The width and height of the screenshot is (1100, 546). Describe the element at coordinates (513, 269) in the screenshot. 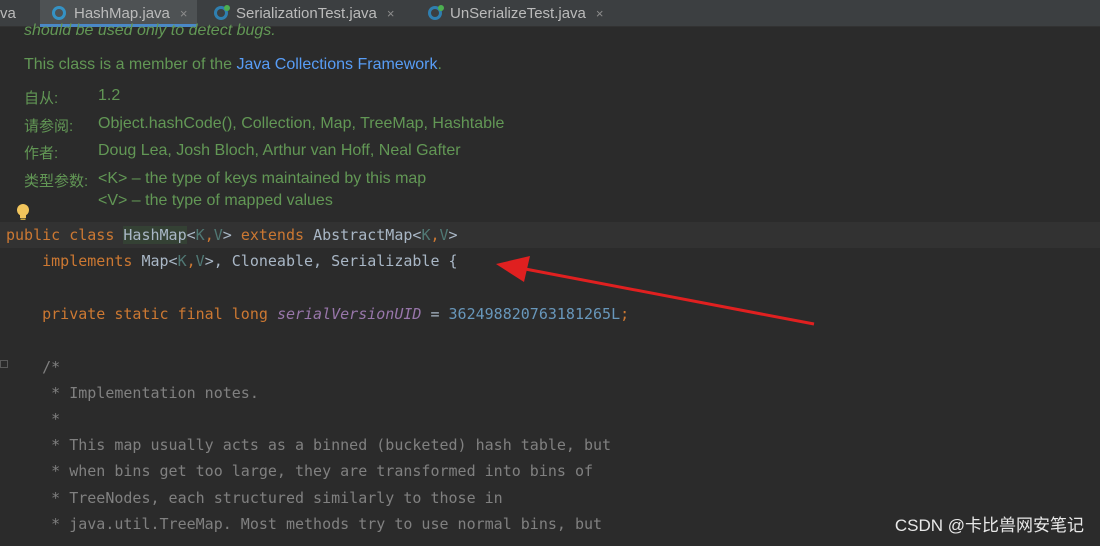

I see `arrow-head` at that location.